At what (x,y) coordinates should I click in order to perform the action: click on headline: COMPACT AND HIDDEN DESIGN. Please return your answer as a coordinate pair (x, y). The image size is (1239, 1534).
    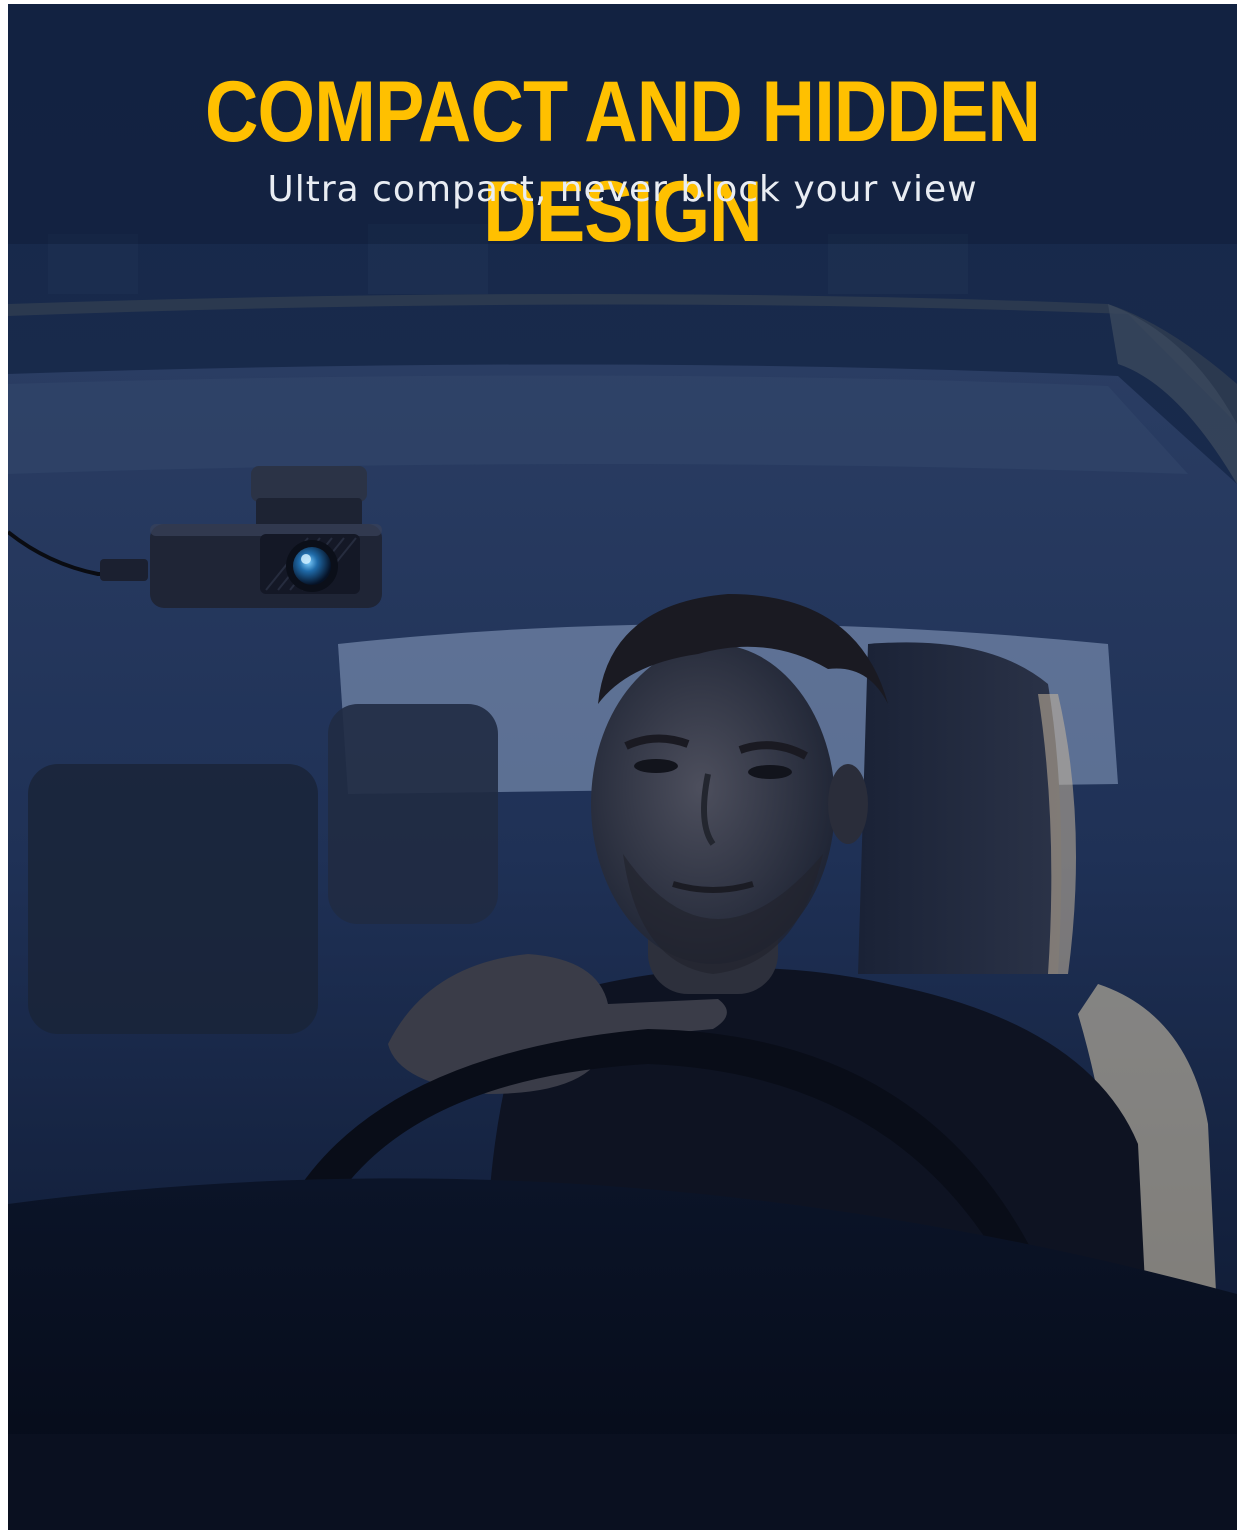
    Looking at the image, I should click on (622, 162).